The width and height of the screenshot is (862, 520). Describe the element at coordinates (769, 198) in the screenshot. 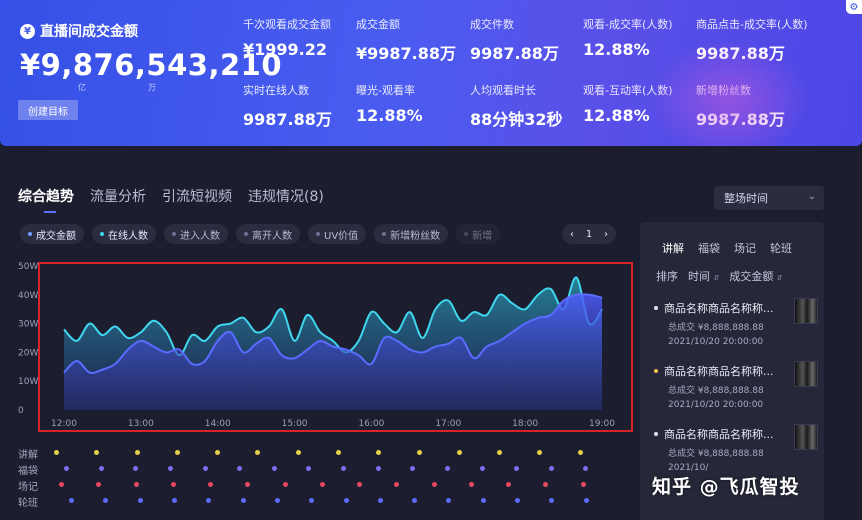

I see `time-range-select: 整场时间 ⌄` at that location.